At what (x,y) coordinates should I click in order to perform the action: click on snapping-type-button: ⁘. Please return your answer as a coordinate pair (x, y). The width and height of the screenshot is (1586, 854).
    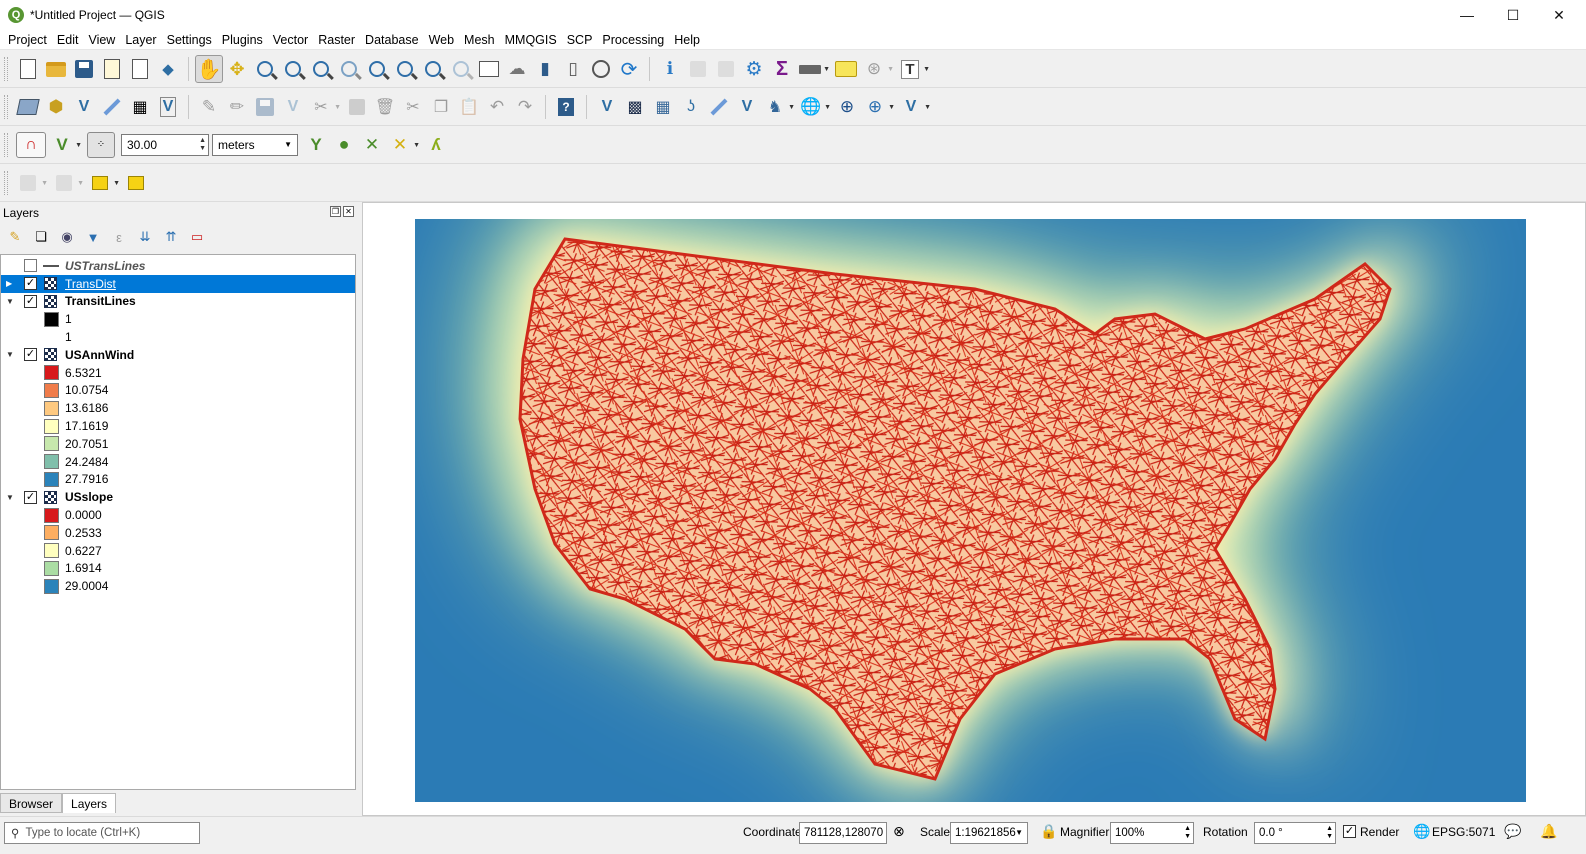
    Looking at the image, I should click on (101, 145).